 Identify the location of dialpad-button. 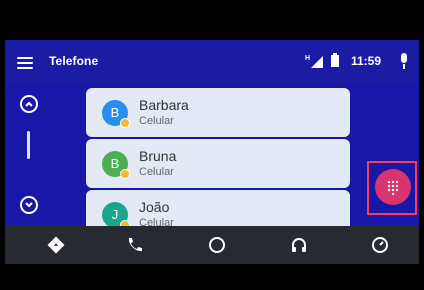
(393, 187).